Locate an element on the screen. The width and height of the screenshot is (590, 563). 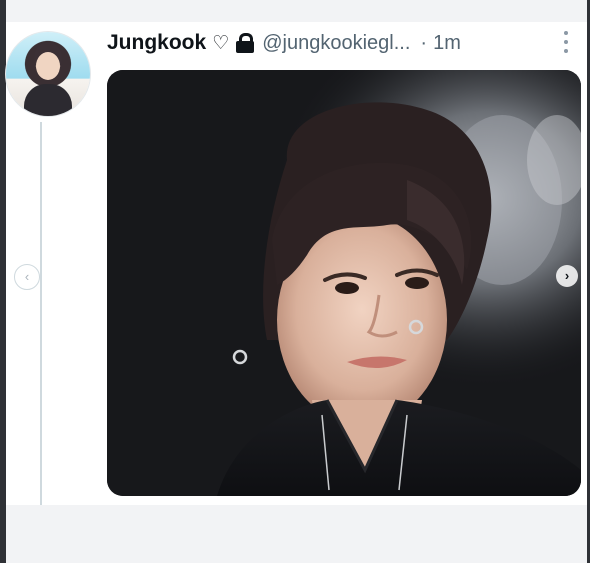
timestamp: 1m is located at coordinates (447, 43).